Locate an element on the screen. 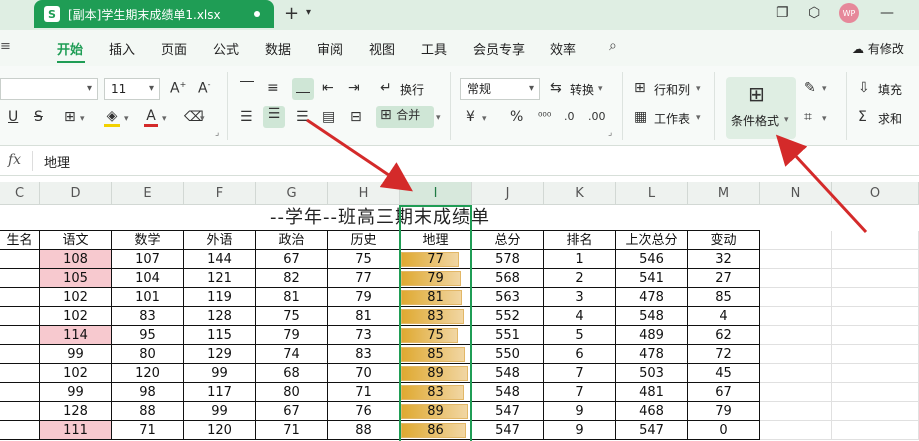  cell-value: 86 is located at coordinates (435, 430).